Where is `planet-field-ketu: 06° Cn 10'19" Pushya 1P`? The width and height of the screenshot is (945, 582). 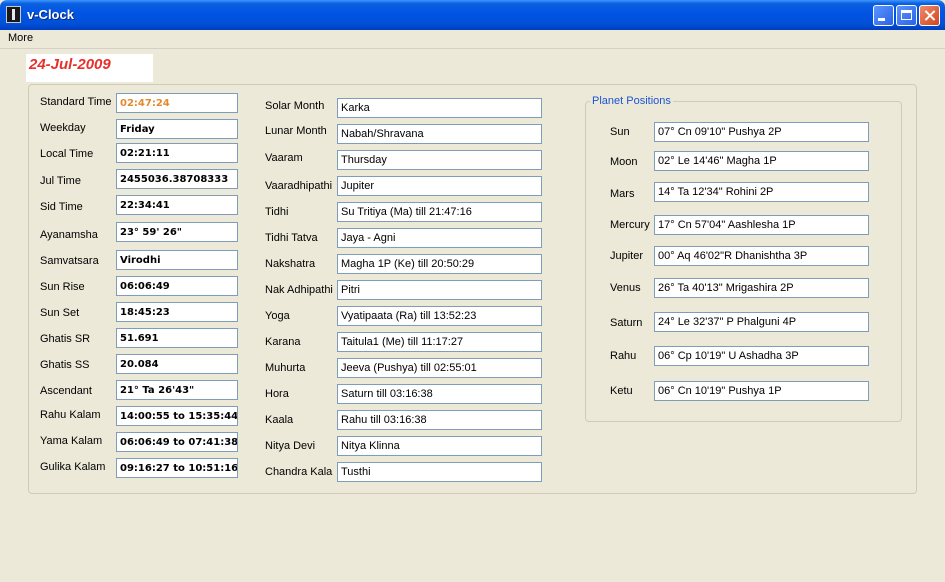 planet-field-ketu: 06° Cn 10'19" Pushya 1P is located at coordinates (761, 391).